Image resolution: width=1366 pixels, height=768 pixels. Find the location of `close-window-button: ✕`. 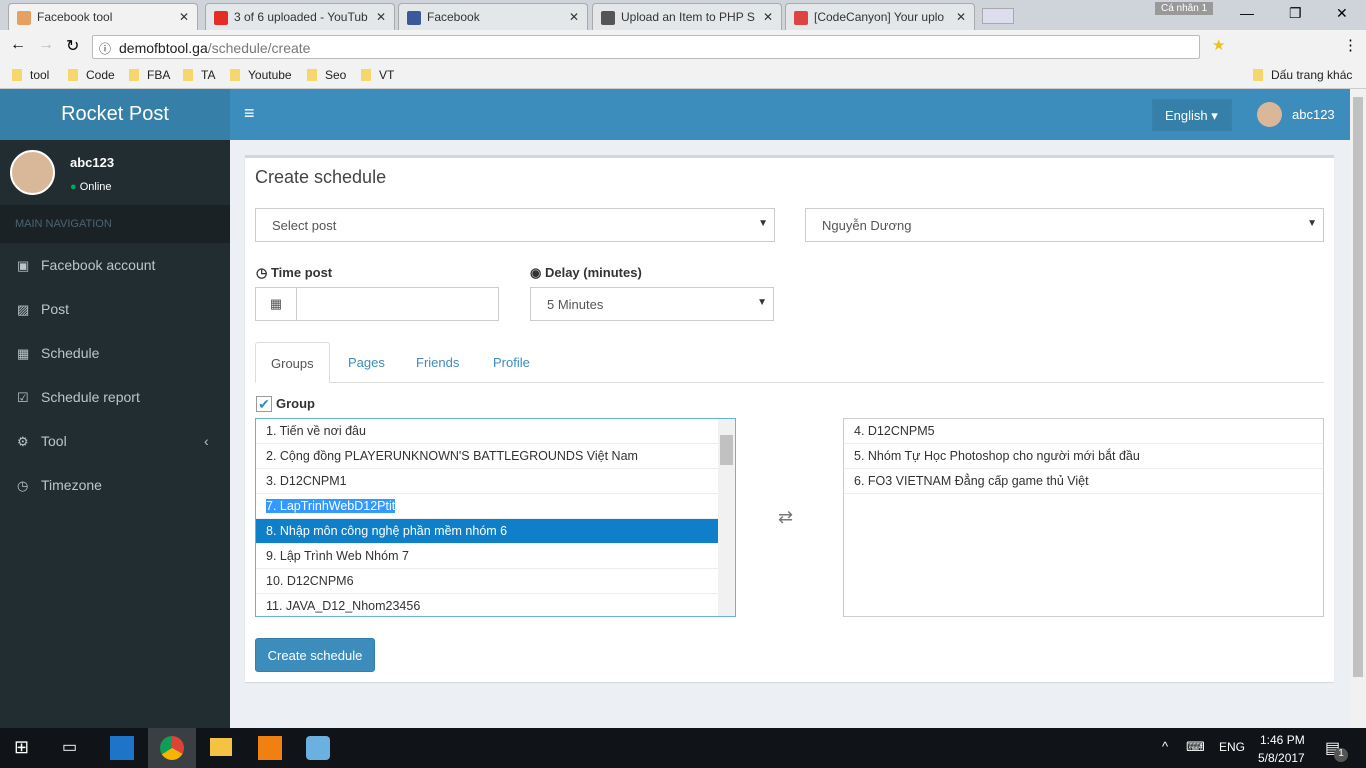

close-window-button: ✕ is located at coordinates (1342, 13).